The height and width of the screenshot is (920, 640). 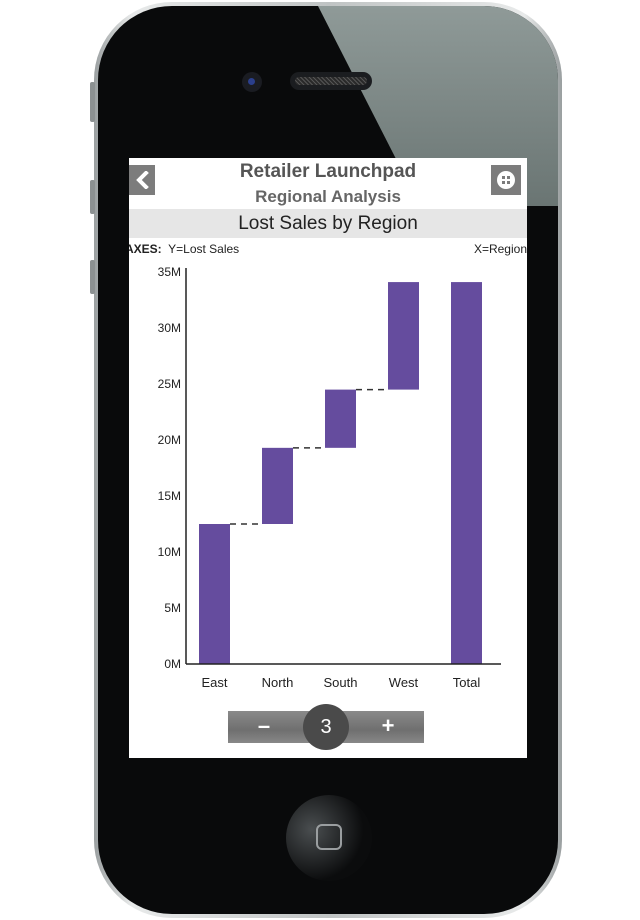 I want to click on level-stepper: – + 3, so click(x=326, y=727).